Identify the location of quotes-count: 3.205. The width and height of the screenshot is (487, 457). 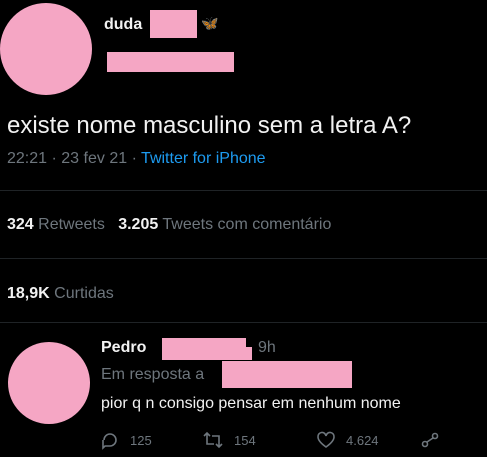
(138, 224).